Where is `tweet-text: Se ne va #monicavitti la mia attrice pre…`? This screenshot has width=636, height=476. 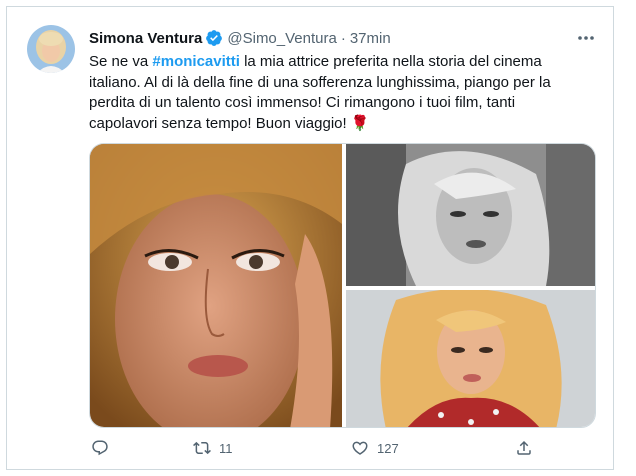 tweet-text: Se ne va #monicavitti la mia attrice pre… is located at coordinates (324, 93).